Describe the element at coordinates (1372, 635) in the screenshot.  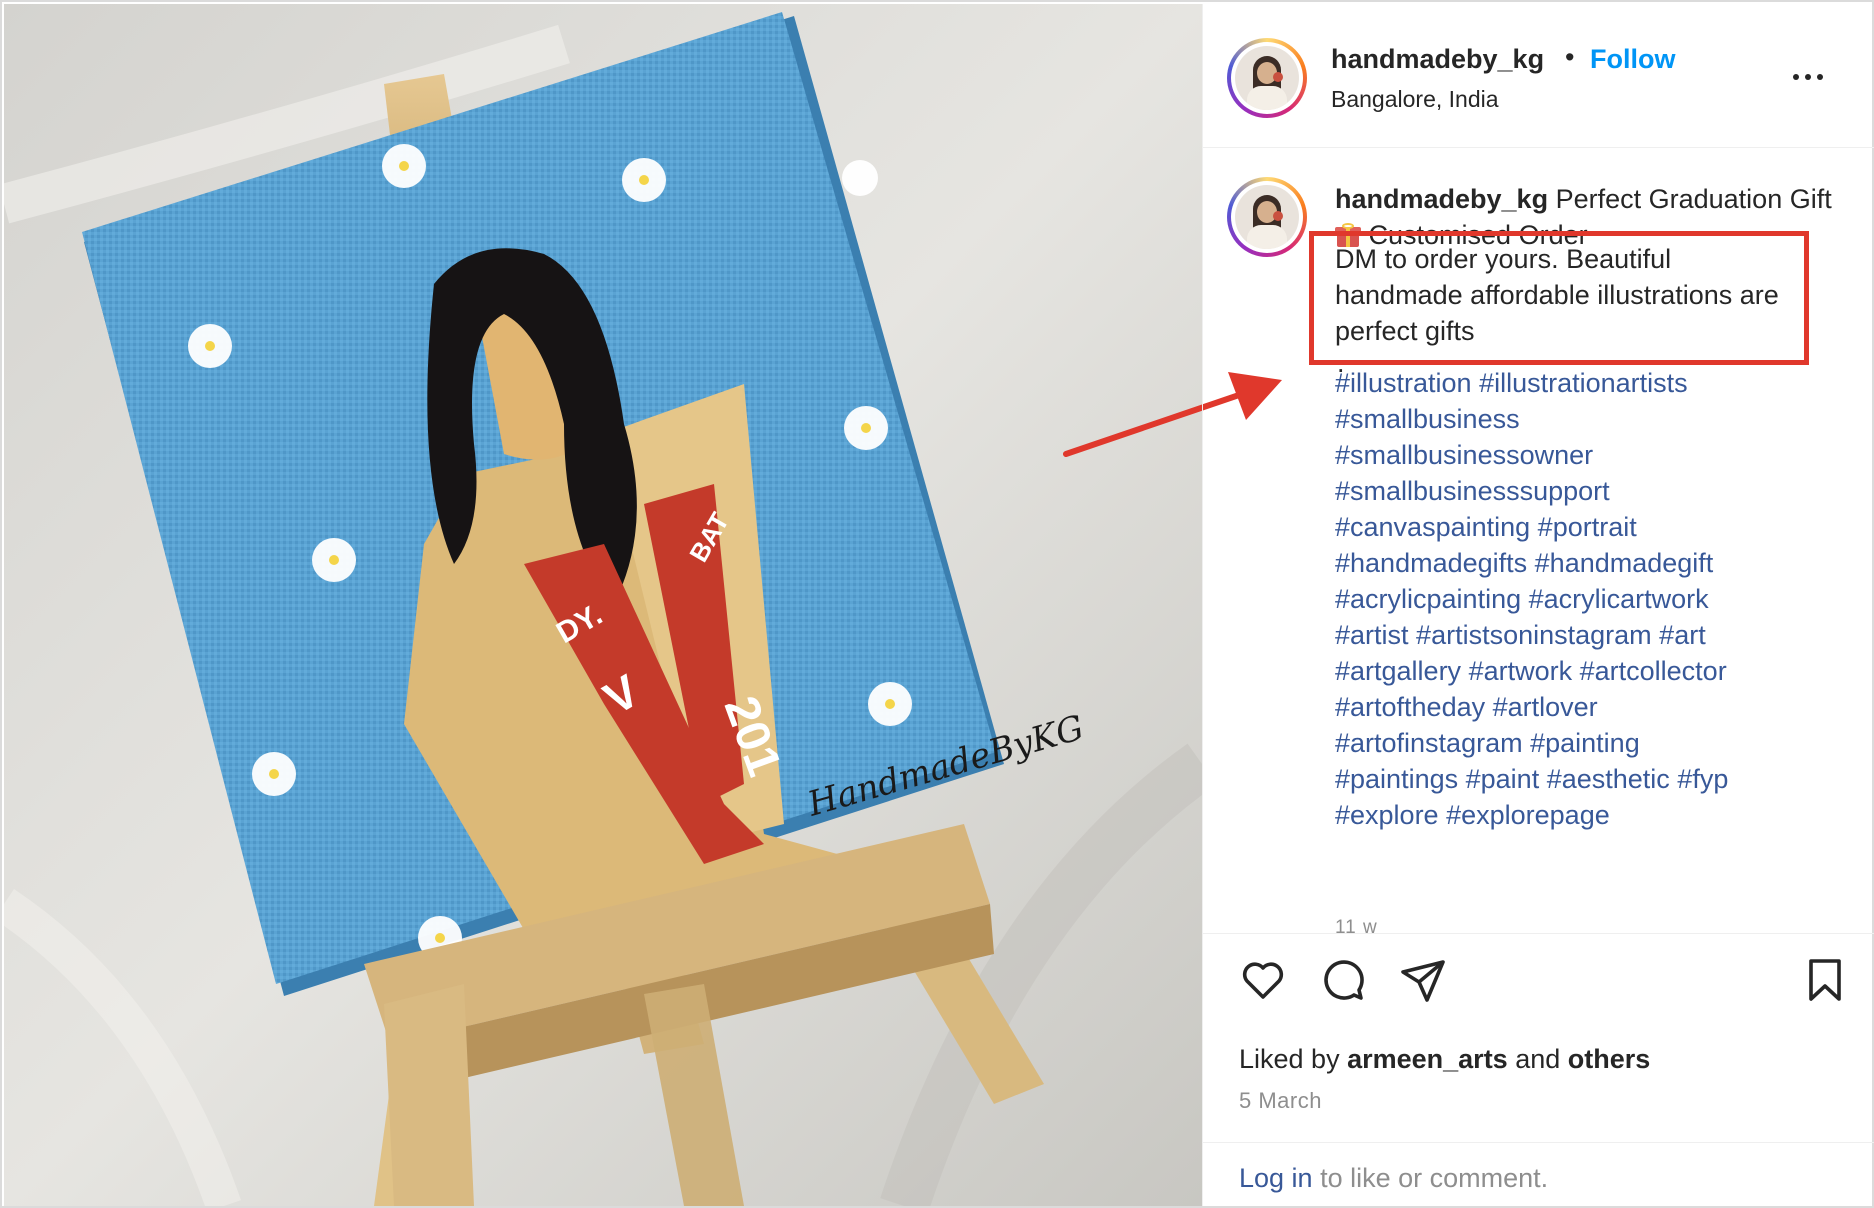
I see `hashtag-link: #artist` at that location.